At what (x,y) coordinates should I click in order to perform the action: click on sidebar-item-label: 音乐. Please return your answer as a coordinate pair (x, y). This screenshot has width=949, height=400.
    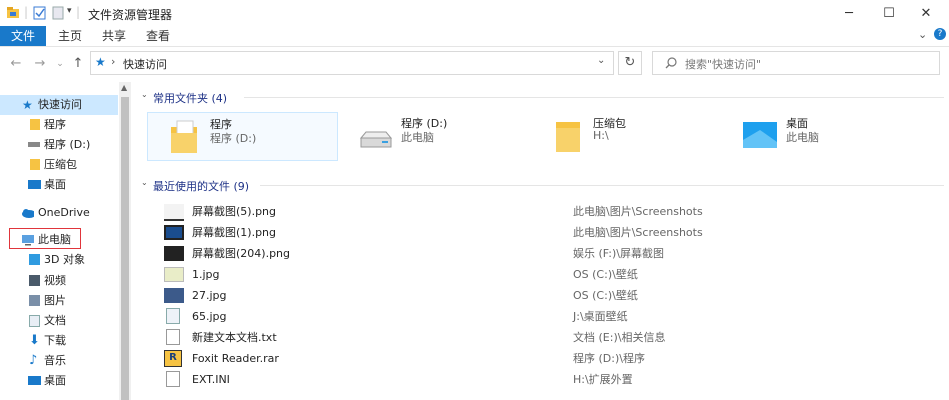
    Looking at the image, I should click on (55, 360).